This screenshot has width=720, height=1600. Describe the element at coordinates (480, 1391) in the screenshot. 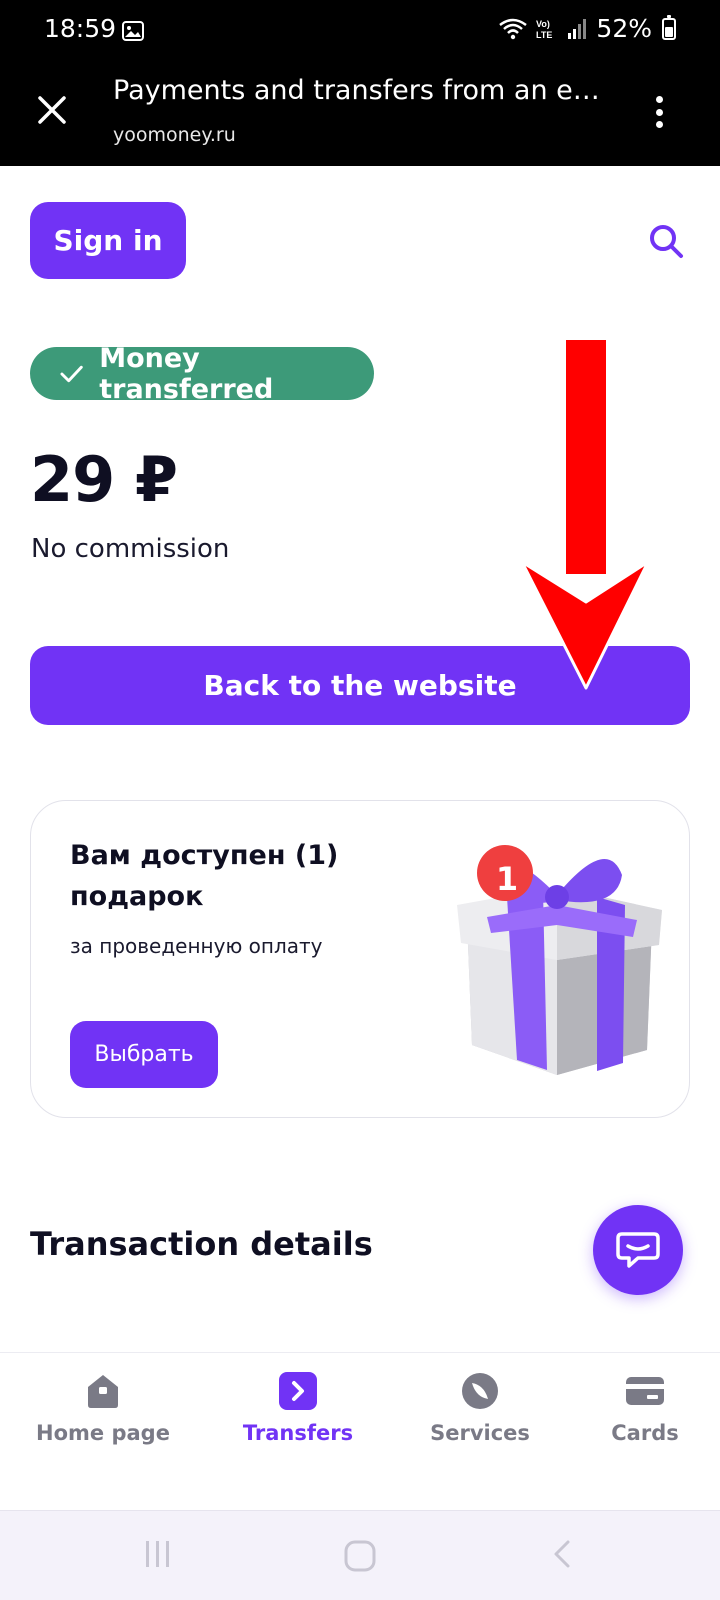

I see `services-icon` at that location.